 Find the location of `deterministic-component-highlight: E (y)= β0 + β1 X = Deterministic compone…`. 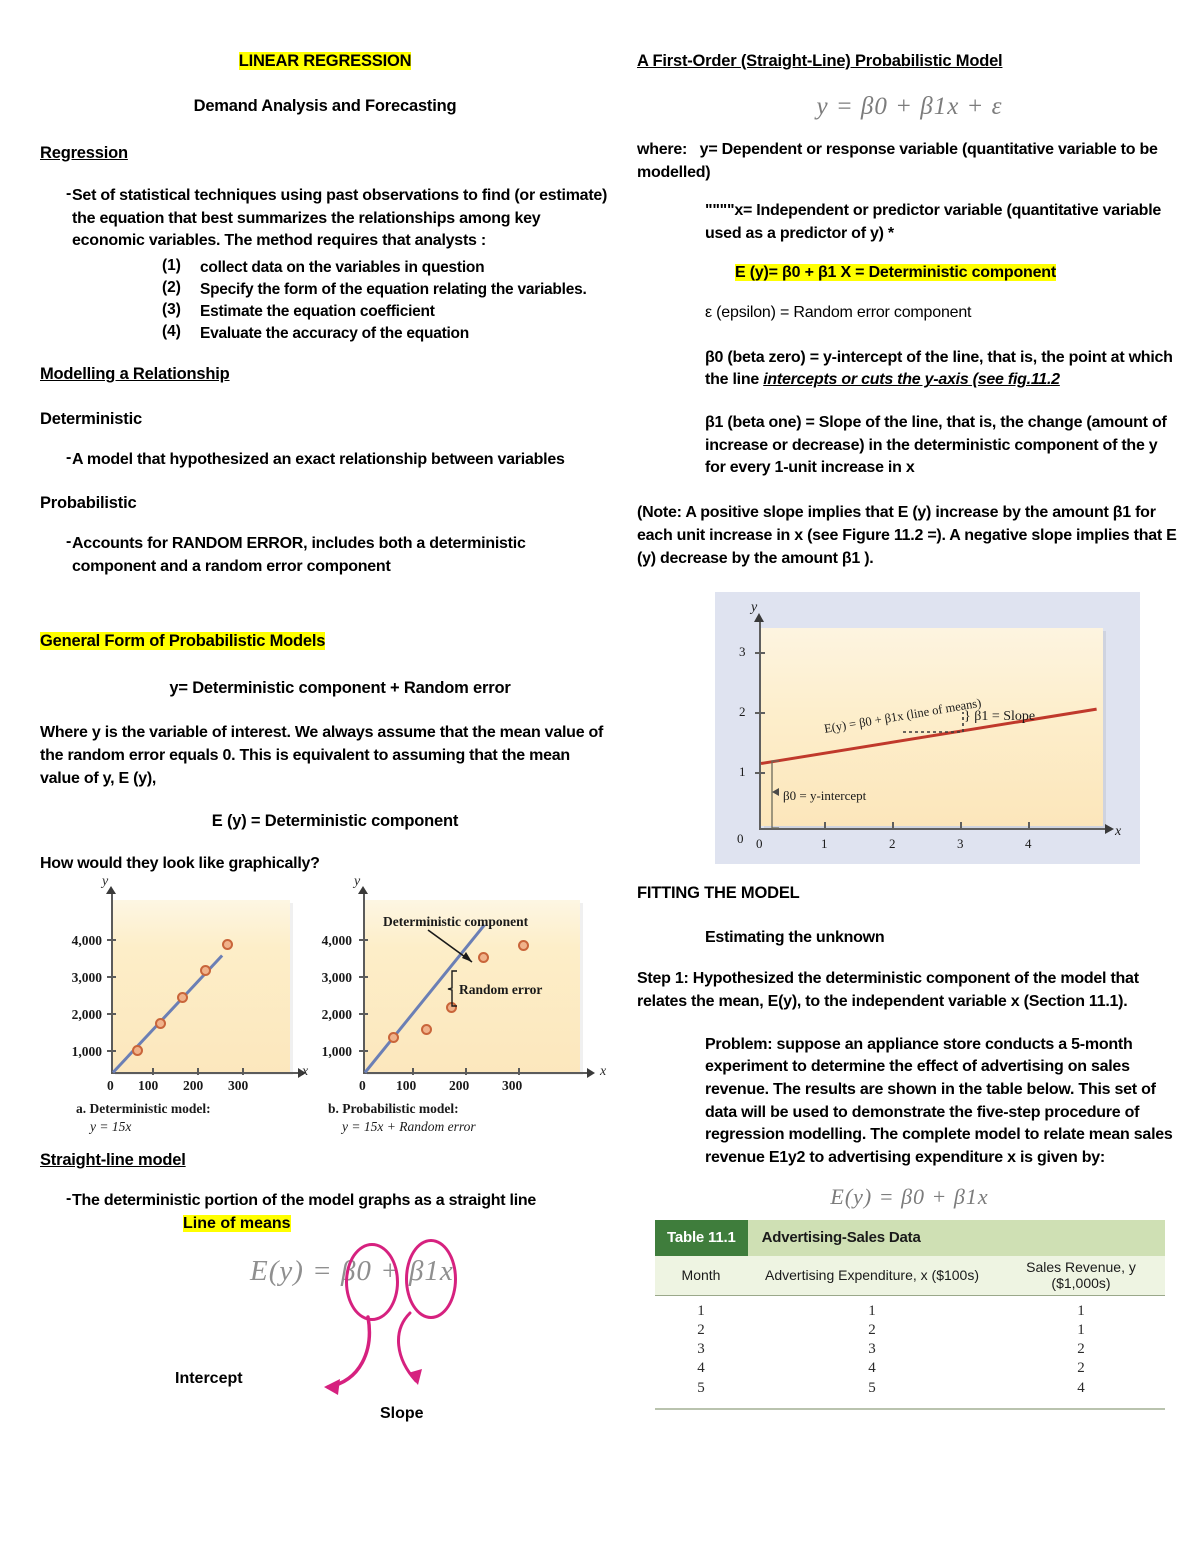

deterministic-component-highlight: E (y)= β0 + β1 X = Deterministic compone… is located at coordinates (909, 272).